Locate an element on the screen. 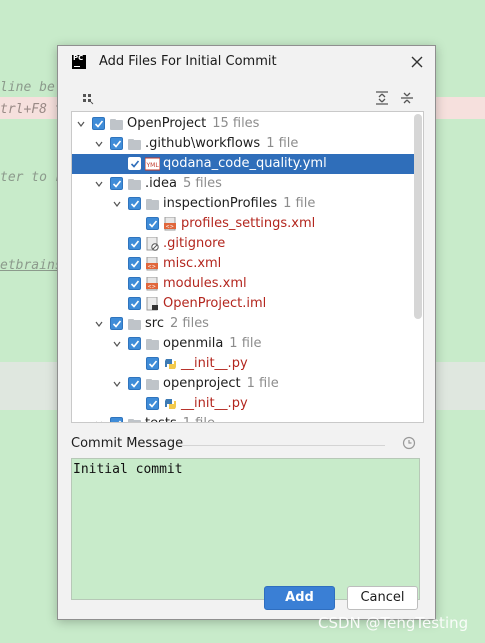  group-by-icon is located at coordinates (88, 98).